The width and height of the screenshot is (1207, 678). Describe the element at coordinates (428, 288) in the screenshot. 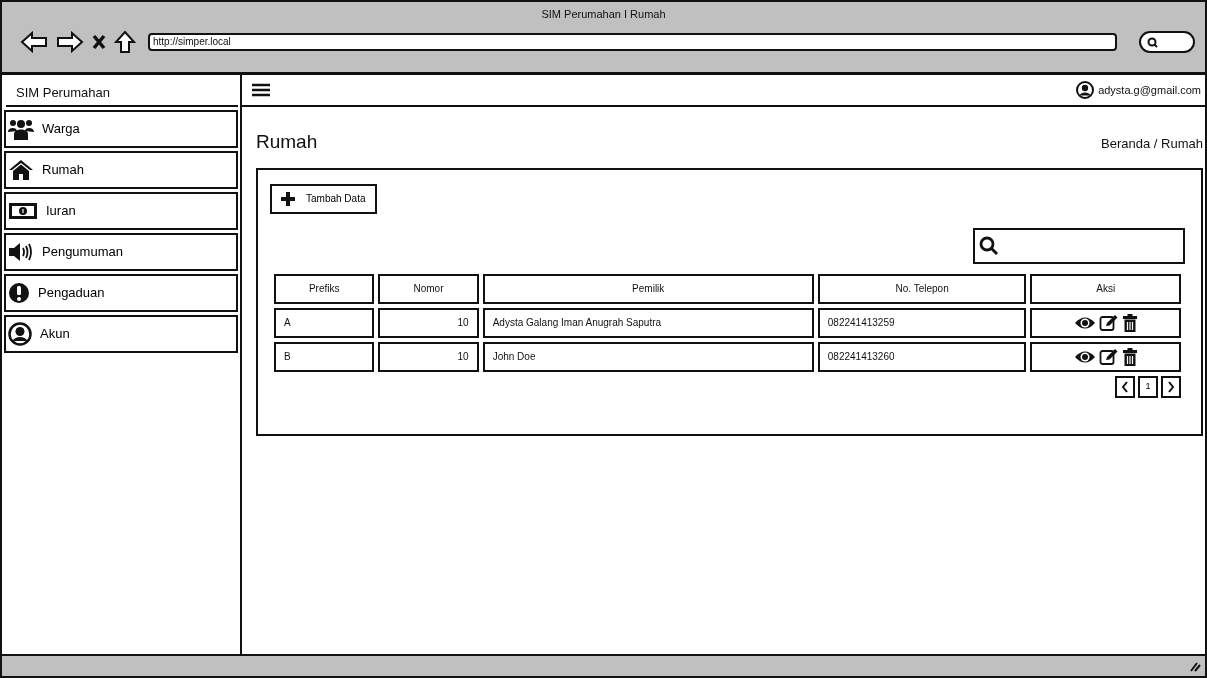

I see `column-header: Nomor` at that location.